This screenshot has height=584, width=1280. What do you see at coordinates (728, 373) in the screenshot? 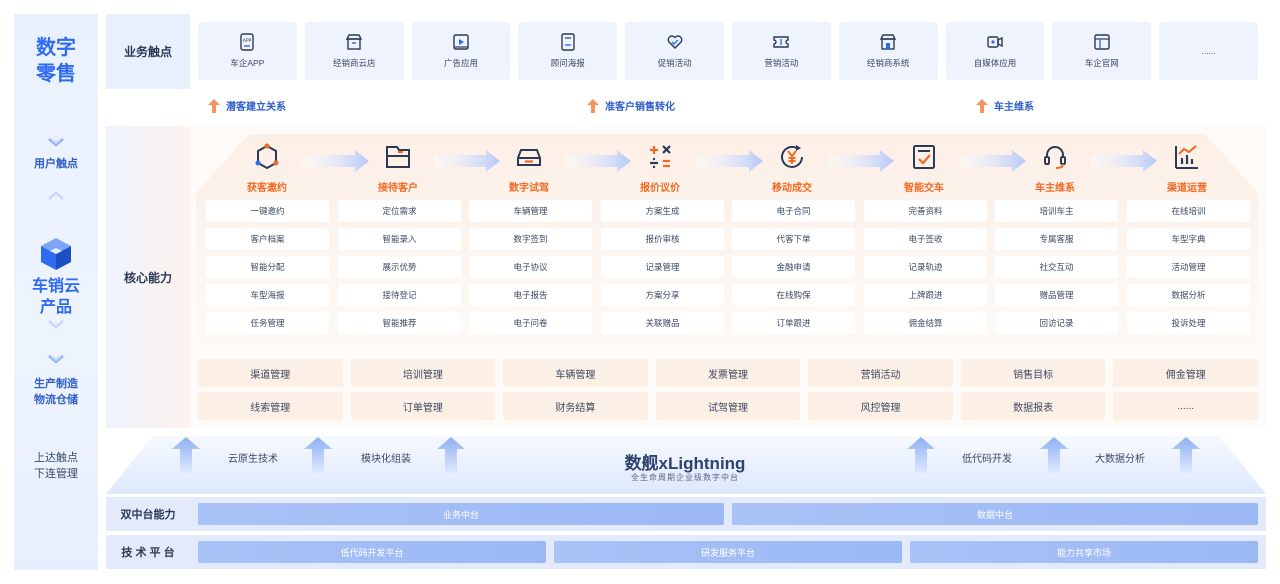
I see `management-item: 发票管理` at bounding box center [728, 373].